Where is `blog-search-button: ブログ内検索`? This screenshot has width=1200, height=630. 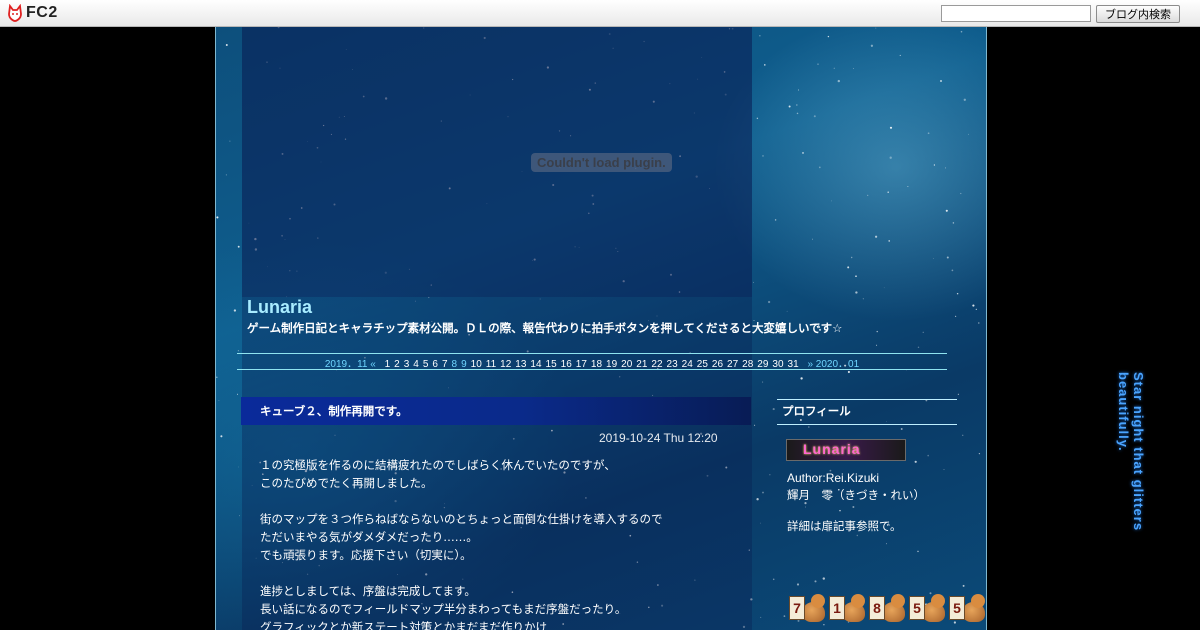 blog-search-button: ブログ内検索 is located at coordinates (1138, 14).